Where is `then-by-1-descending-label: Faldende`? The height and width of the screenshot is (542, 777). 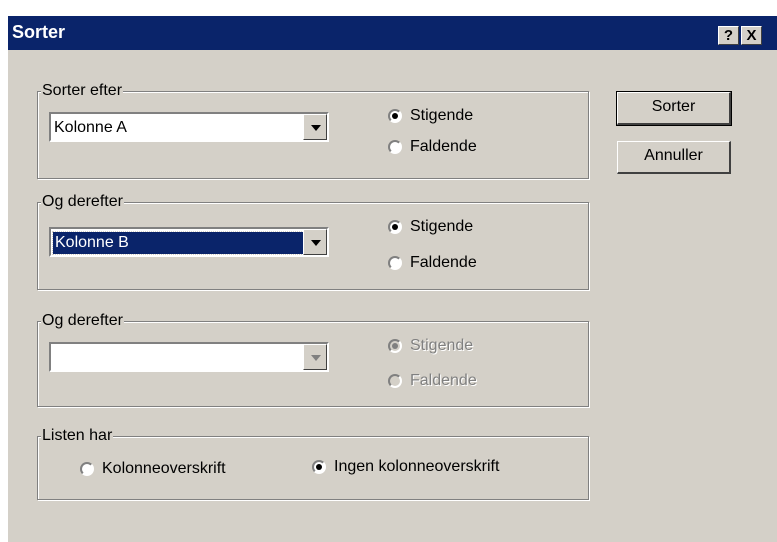
then-by-1-descending-label: Faldende is located at coordinates (443, 262).